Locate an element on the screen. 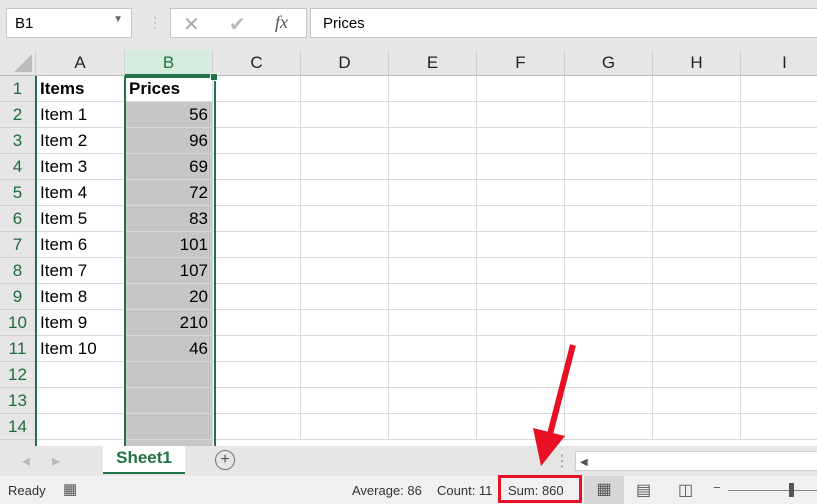 The height and width of the screenshot is (504, 817). red-arrow is located at coordinates (554, 405).